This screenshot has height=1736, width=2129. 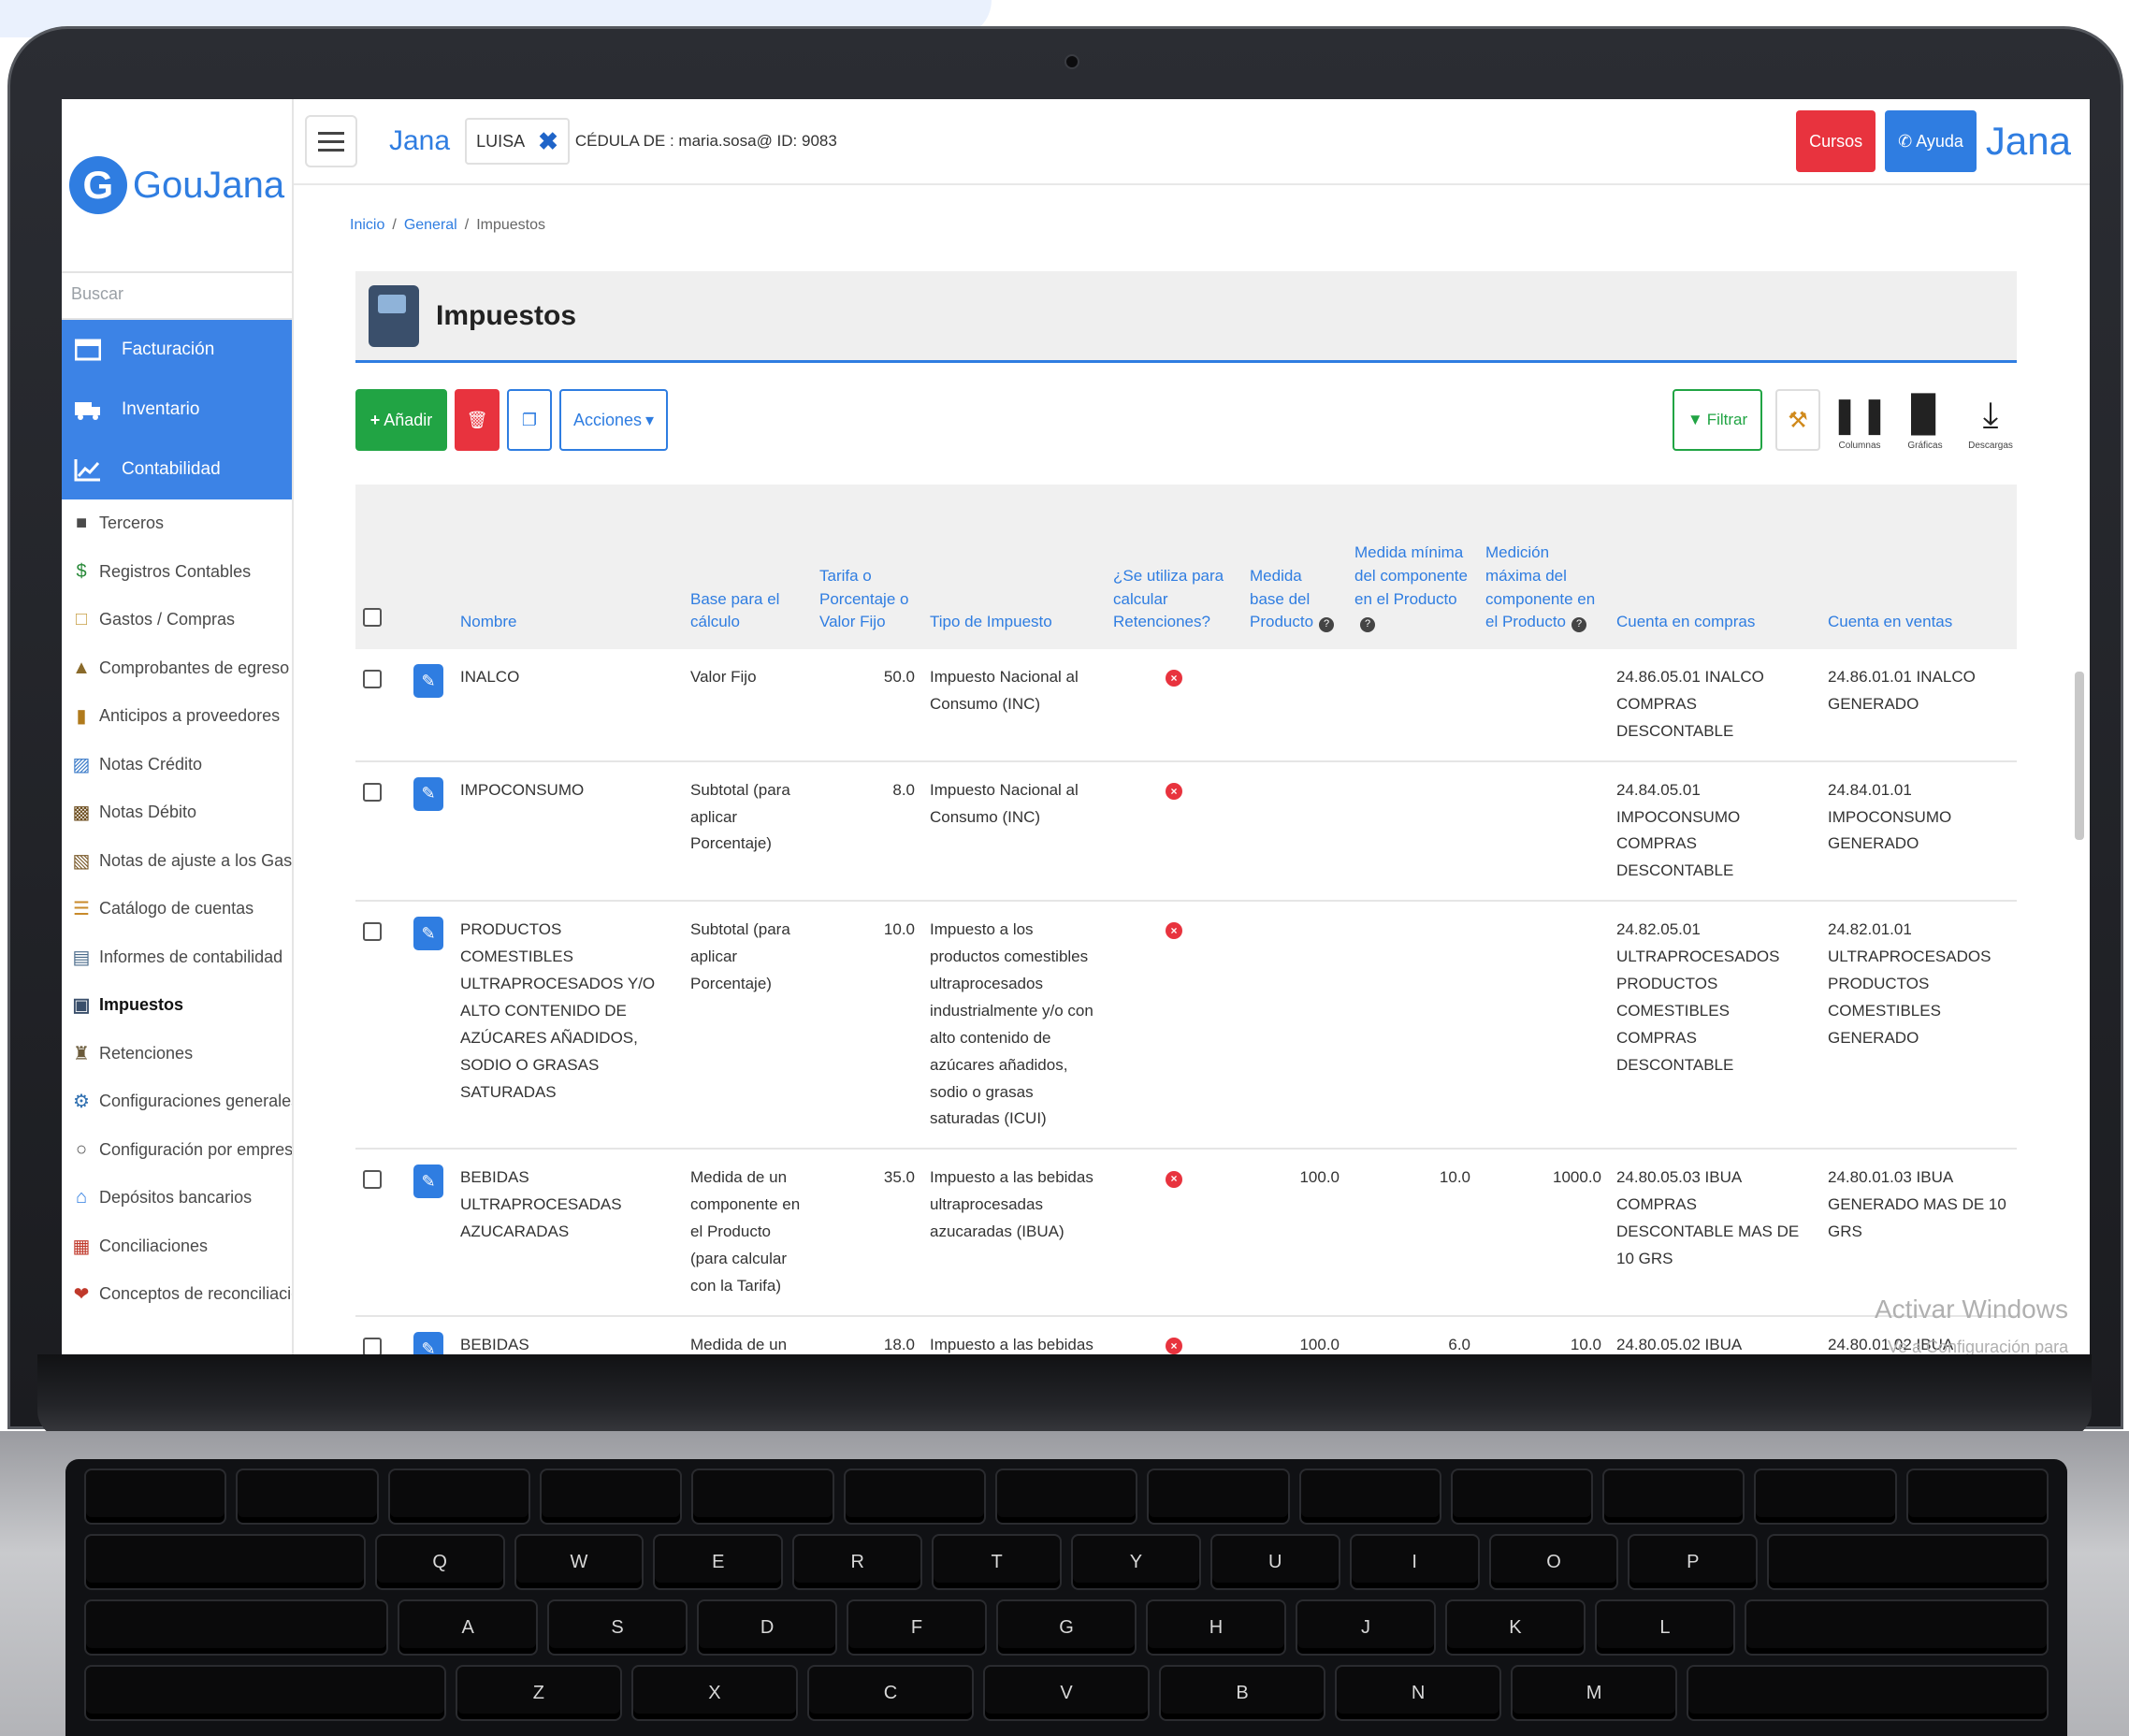 What do you see at coordinates (82, 571) in the screenshot?
I see `ledger-icon: $` at bounding box center [82, 571].